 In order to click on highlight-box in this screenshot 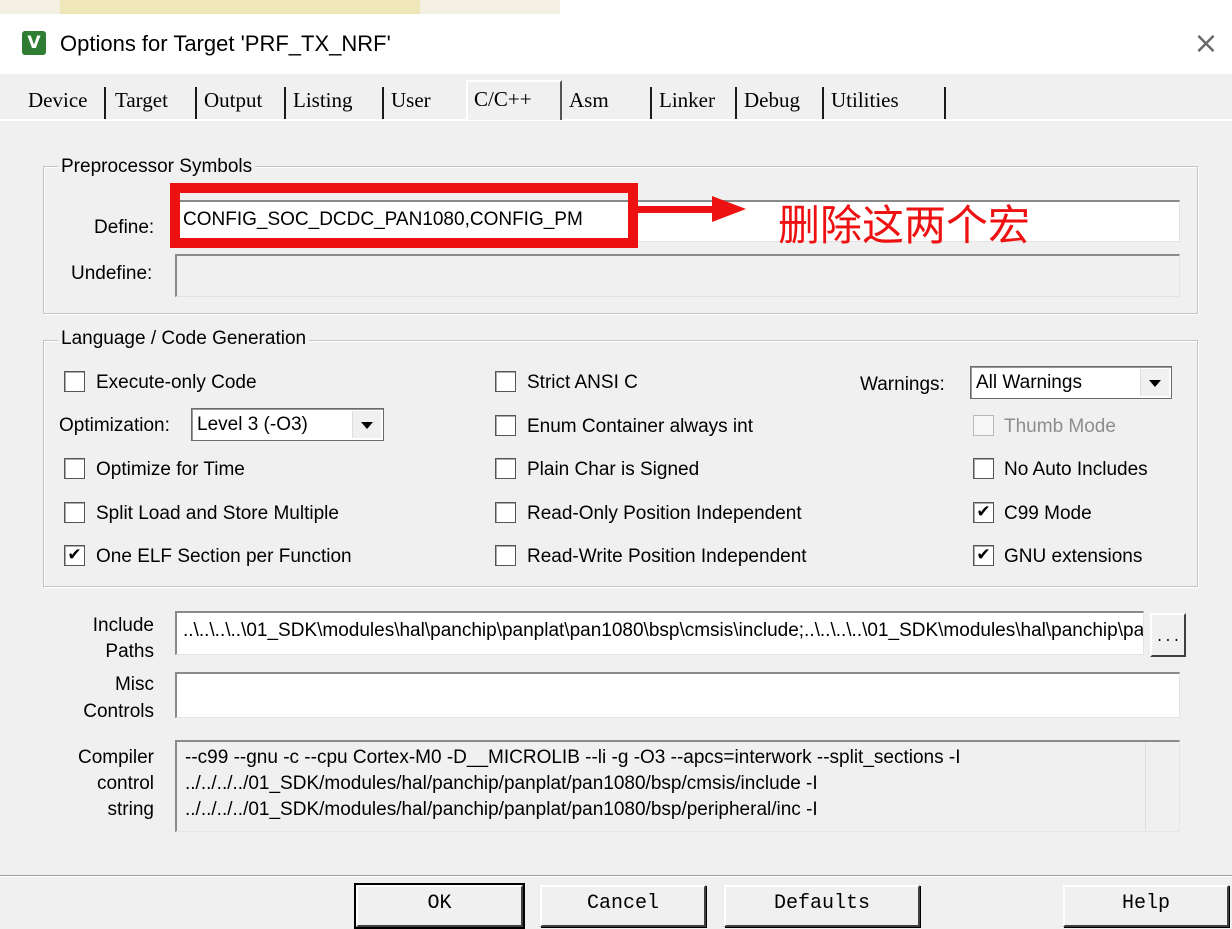, I will do `click(404, 215)`.